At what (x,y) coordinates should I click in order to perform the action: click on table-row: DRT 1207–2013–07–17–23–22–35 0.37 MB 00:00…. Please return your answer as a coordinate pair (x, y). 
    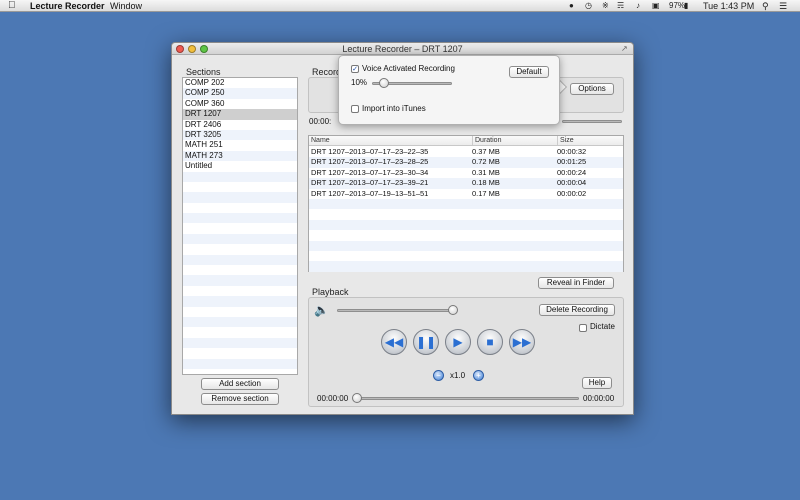
    Looking at the image, I should click on (466, 152).